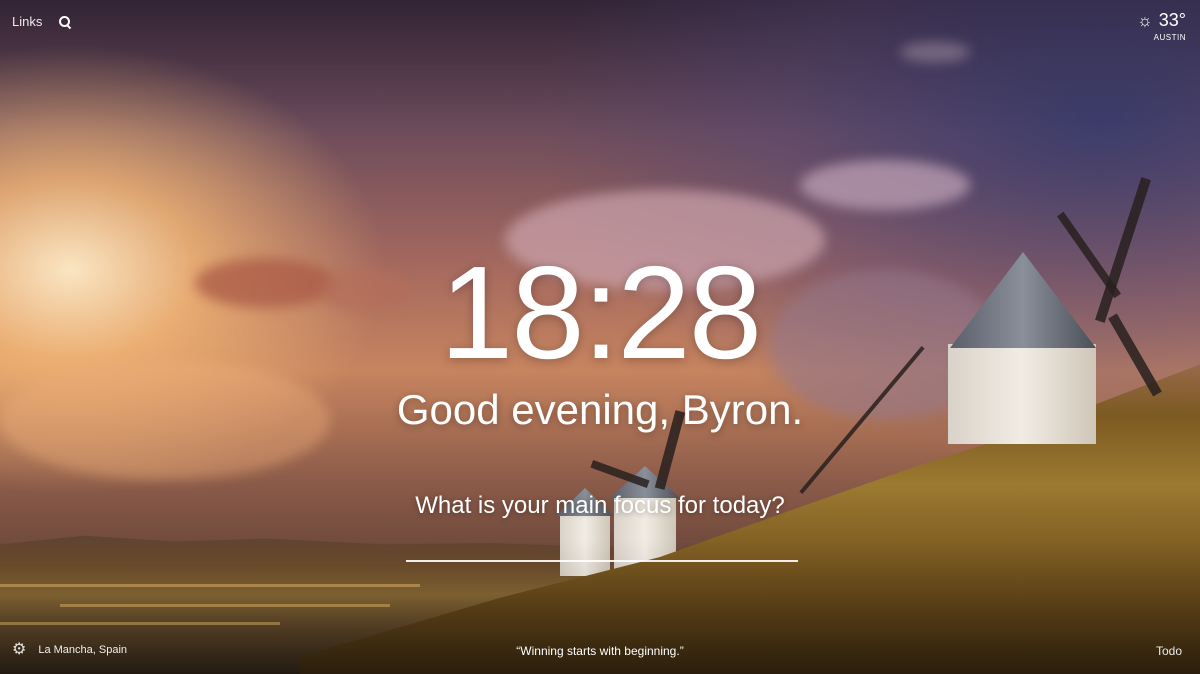 Image resolution: width=1200 pixels, height=674 pixels. What do you see at coordinates (600, 505) in the screenshot?
I see `focus-question: What is your main focus for today?` at bounding box center [600, 505].